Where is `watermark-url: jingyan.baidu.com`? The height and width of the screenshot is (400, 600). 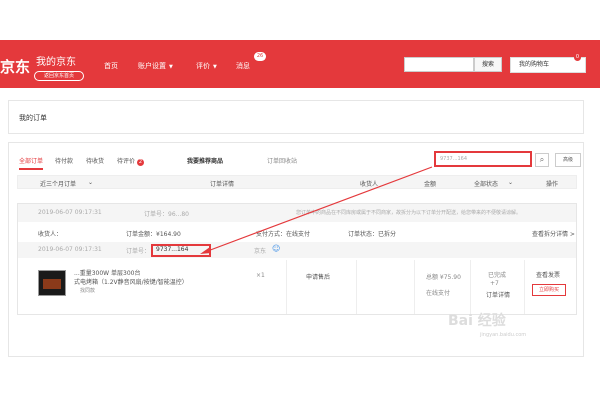 watermark-url: jingyan.baidu.com is located at coordinates (503, 335).